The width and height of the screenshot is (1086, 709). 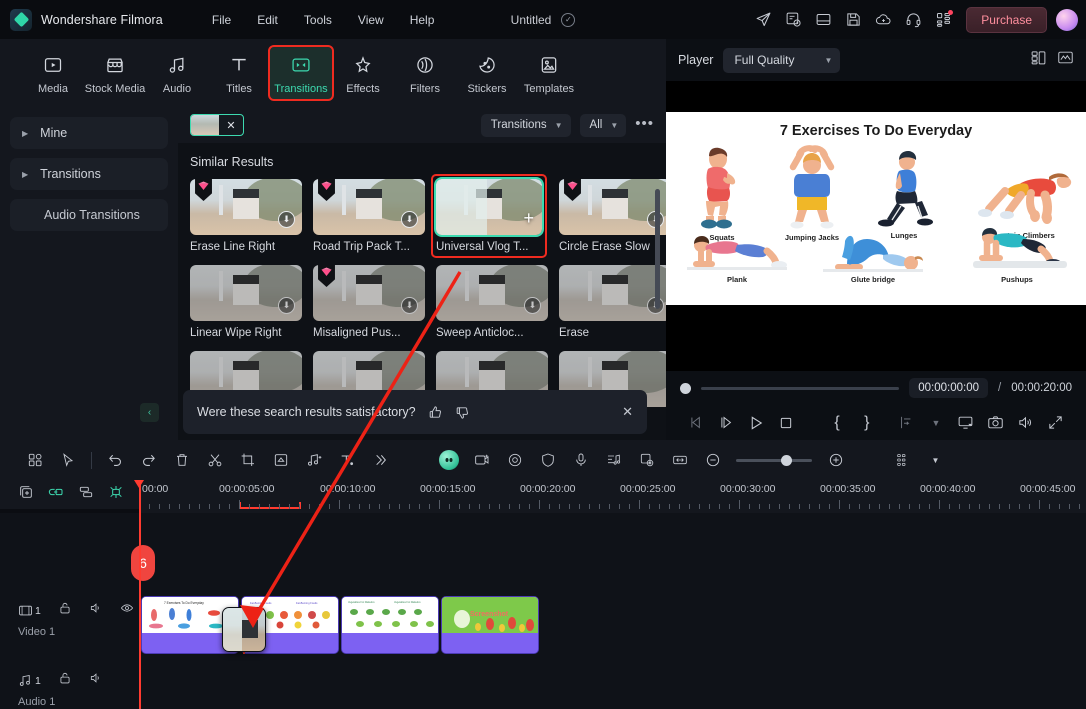 What do you see at coordinates (646, 460) in the screenshot?
I see `auto-reframe-button` at bounding box center [646, 460].